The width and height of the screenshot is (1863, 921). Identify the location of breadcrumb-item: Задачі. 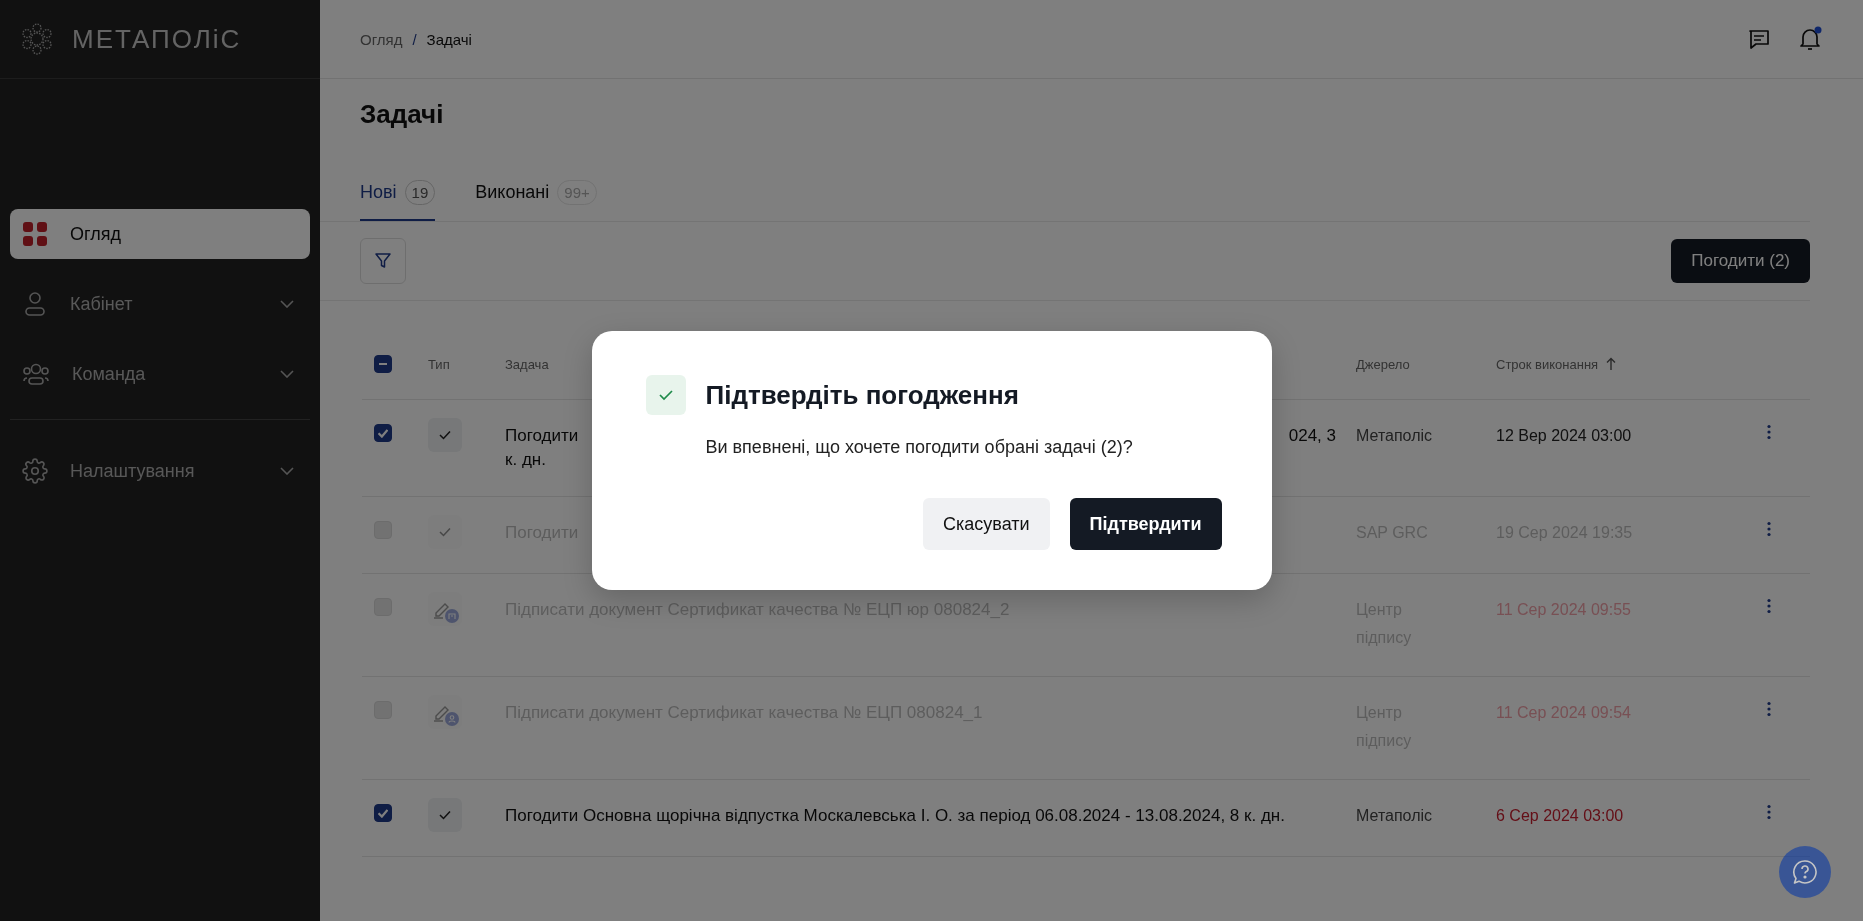
(449, 39).